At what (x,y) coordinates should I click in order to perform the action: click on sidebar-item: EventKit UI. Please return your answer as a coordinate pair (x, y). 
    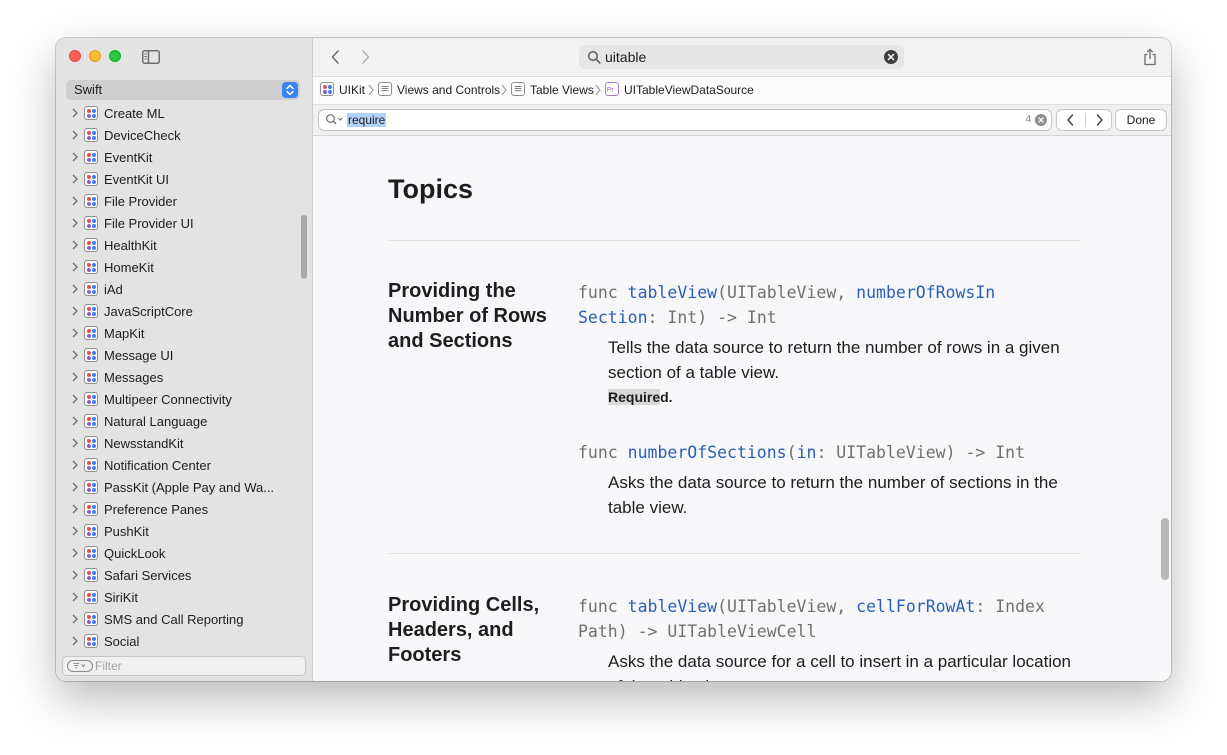
    Looking at the image, I should click on (184, 180).